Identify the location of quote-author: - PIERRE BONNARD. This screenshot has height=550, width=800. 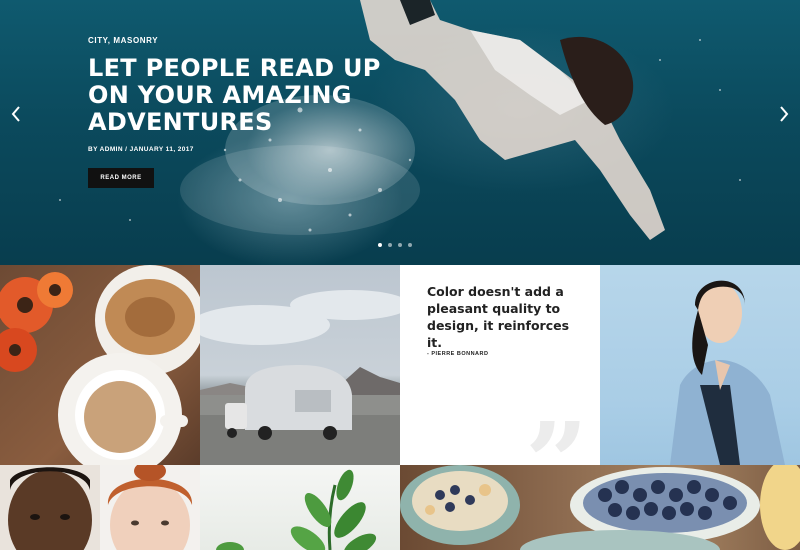
(458, 354).